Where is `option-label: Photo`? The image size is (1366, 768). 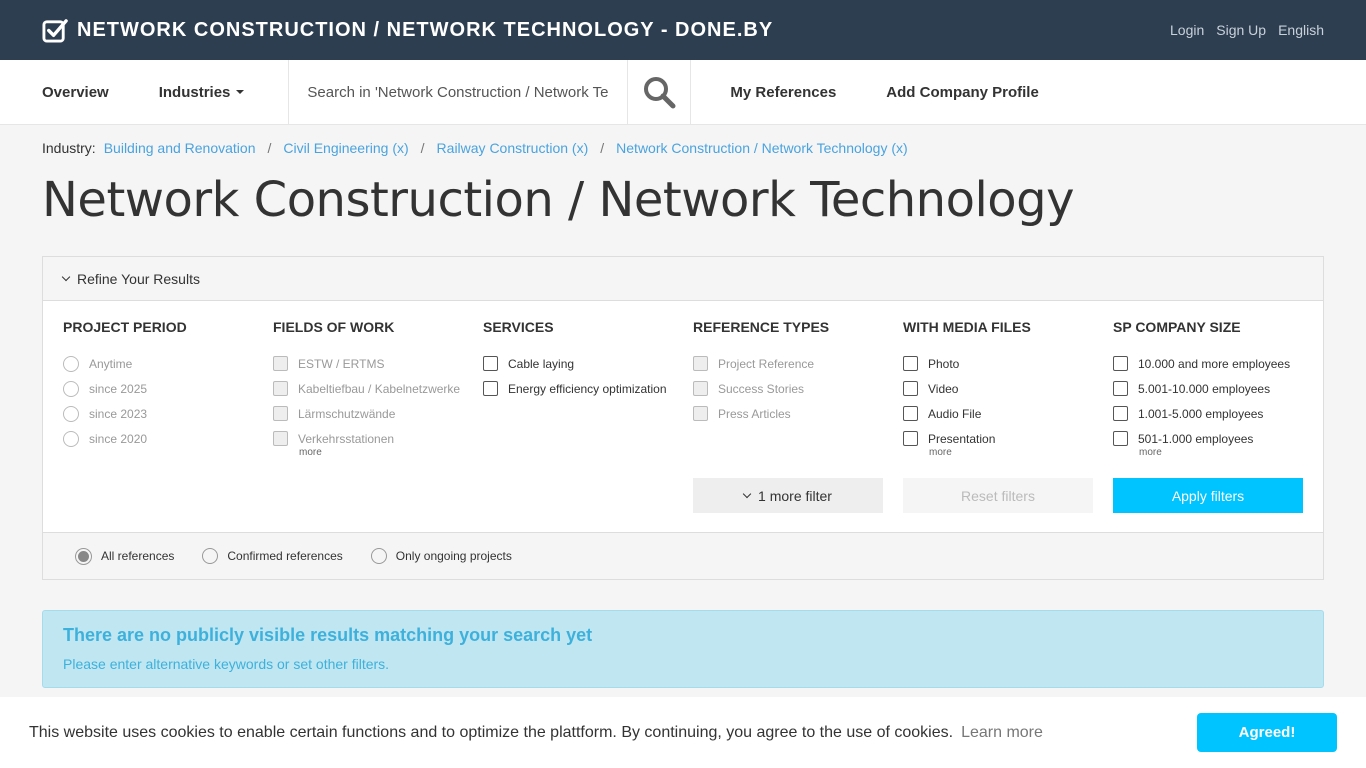 option-label: Photo is located at coordinates (944, 363).